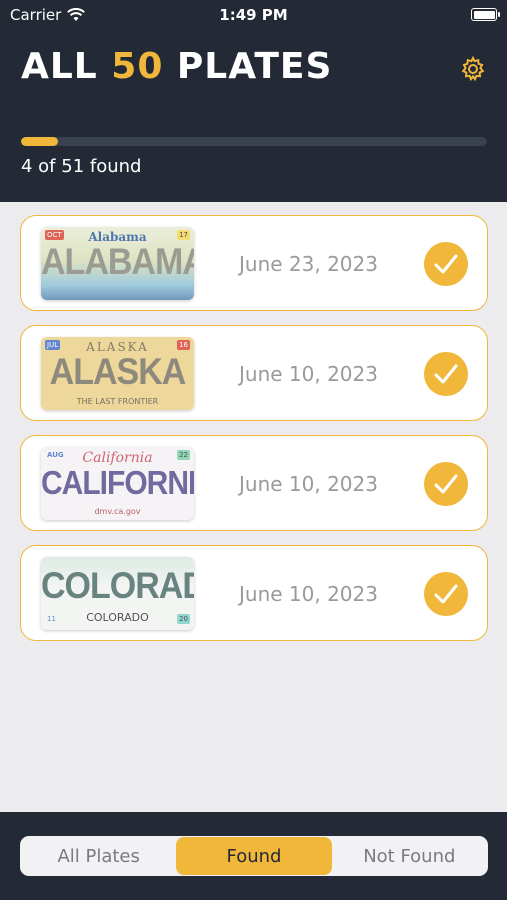  I want to click on gear-icon, so click(473, 68).